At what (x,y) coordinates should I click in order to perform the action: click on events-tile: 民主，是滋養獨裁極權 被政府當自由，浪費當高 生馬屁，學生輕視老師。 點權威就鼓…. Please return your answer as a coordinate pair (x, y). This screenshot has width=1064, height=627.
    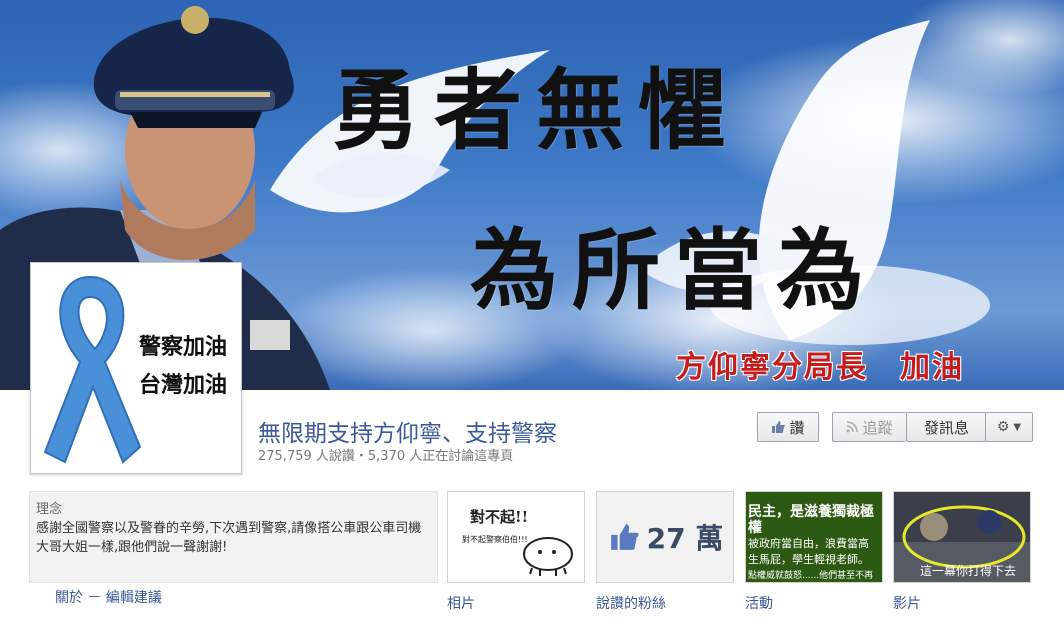
    Looking at the image, I should click on (814, 537).